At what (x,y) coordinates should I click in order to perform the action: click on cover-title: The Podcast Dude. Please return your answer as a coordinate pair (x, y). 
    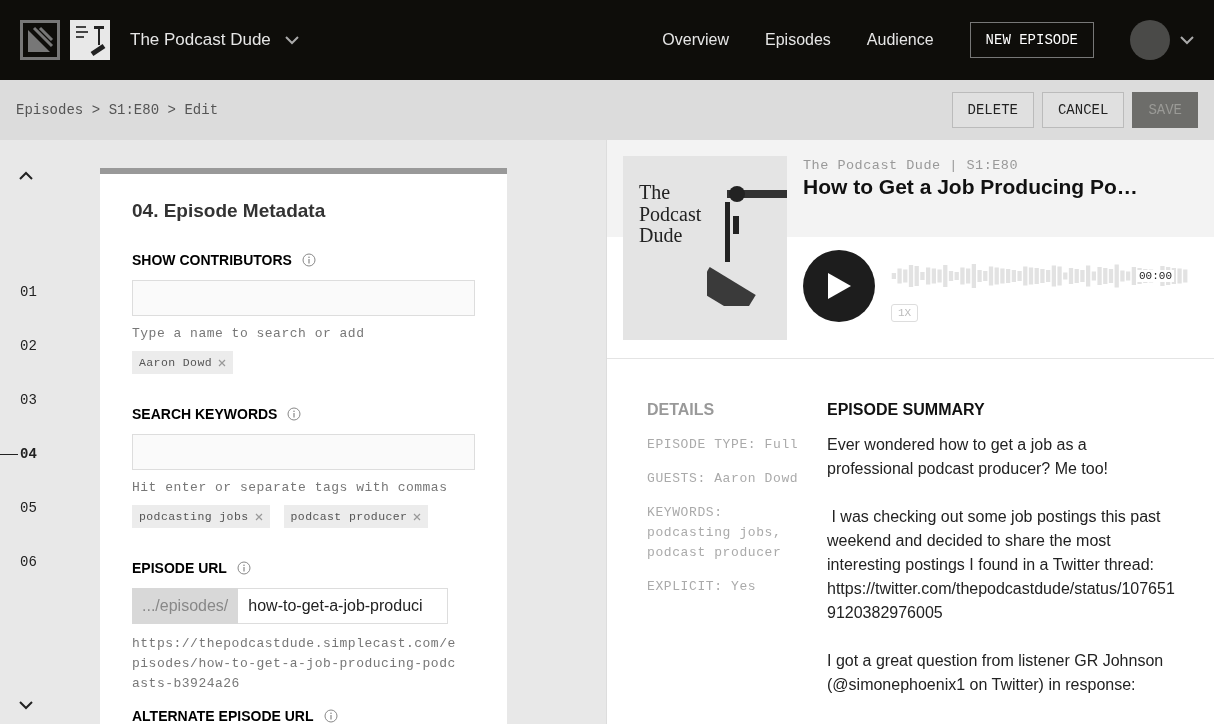
    Looking at the image, I should click on (671, 215).